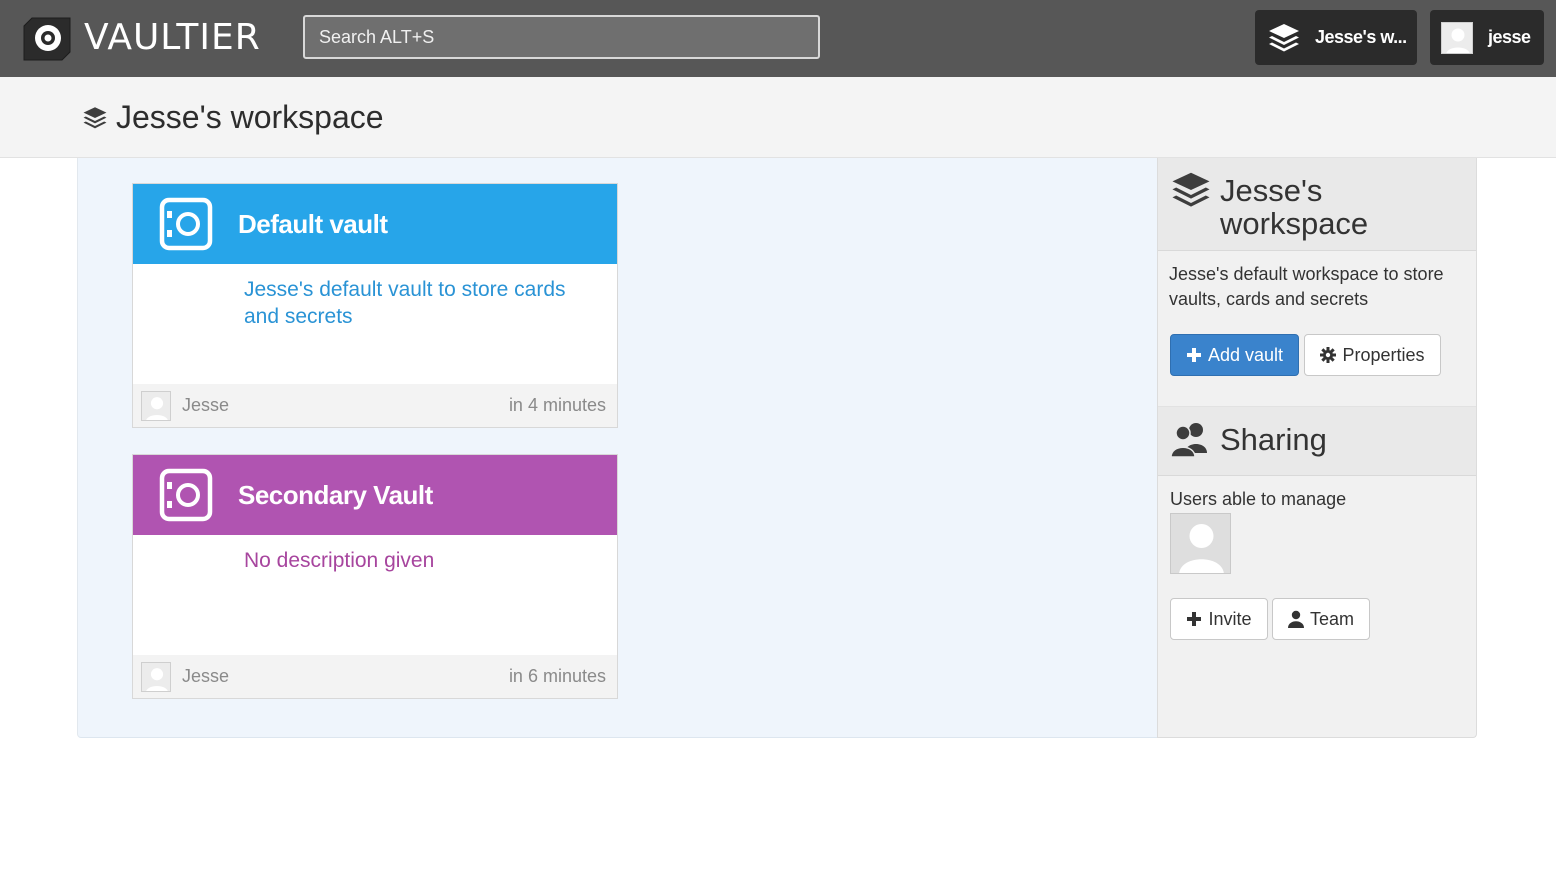 The width and height of the screenshot is (1556, 877). Describe the element at coordinates (557, 676) in the screenshot. I see `vault-timestamp: in 6 minutes` at that location.